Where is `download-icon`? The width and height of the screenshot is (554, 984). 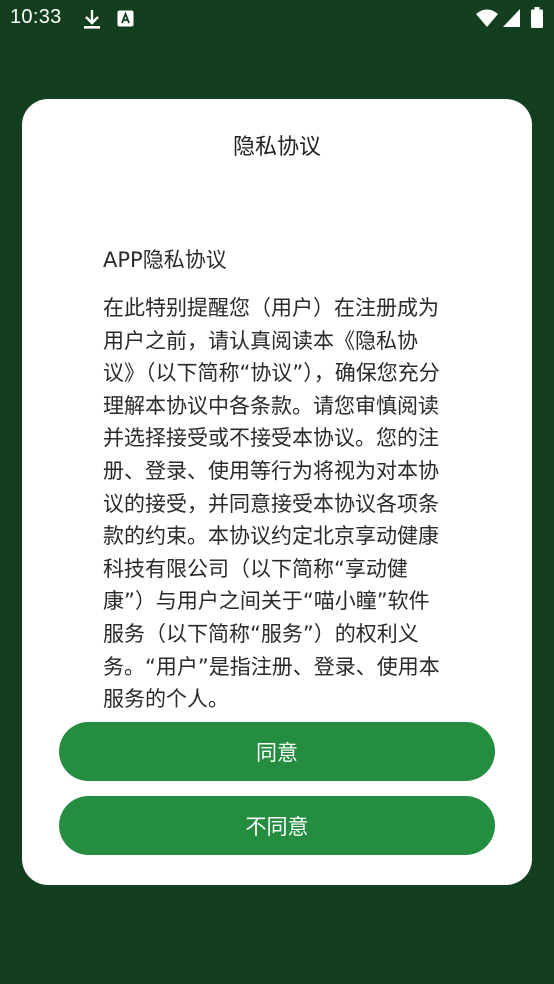 download-icon is located at coordinates (92, 21).